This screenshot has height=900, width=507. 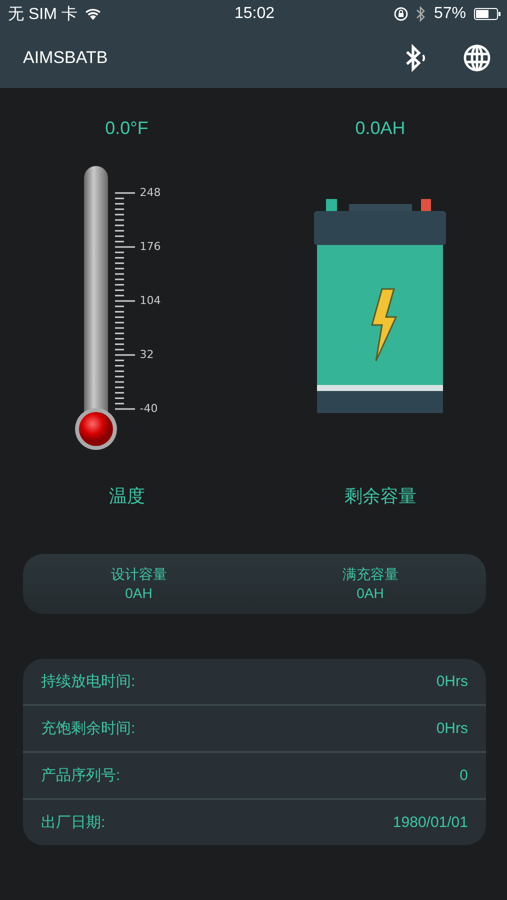 I want to click on scale-label: 104, so click(x=150, y=301).